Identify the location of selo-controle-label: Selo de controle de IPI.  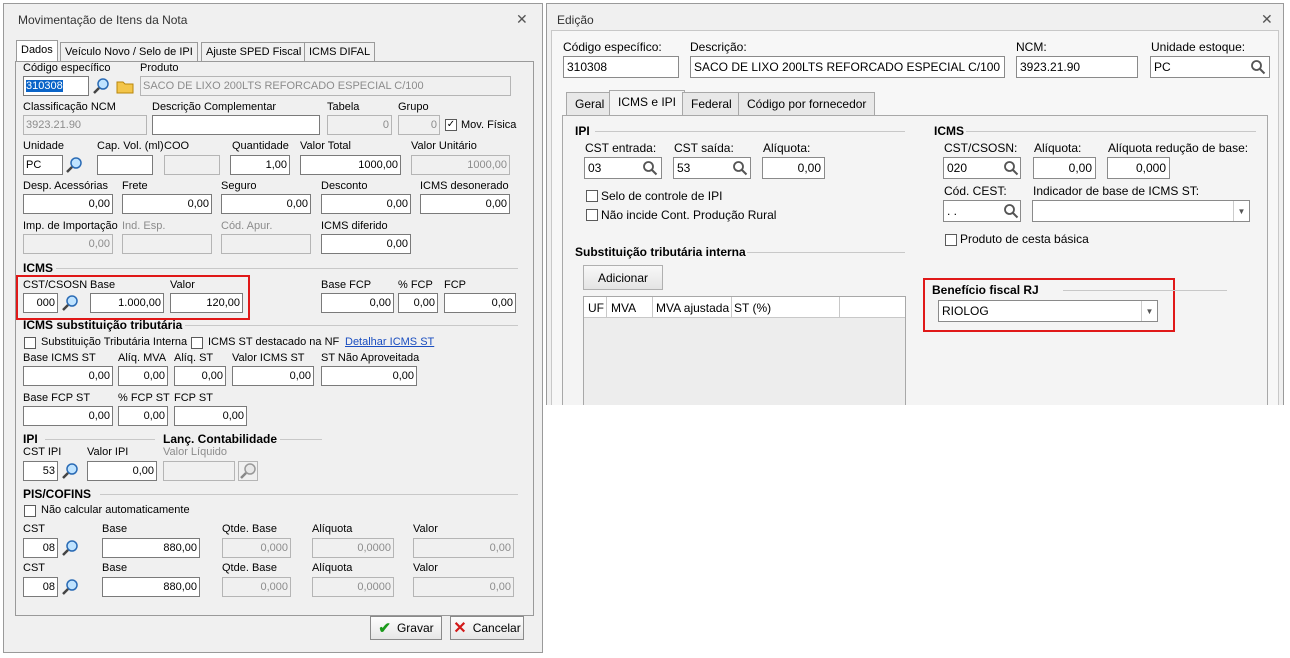
(662, 196).